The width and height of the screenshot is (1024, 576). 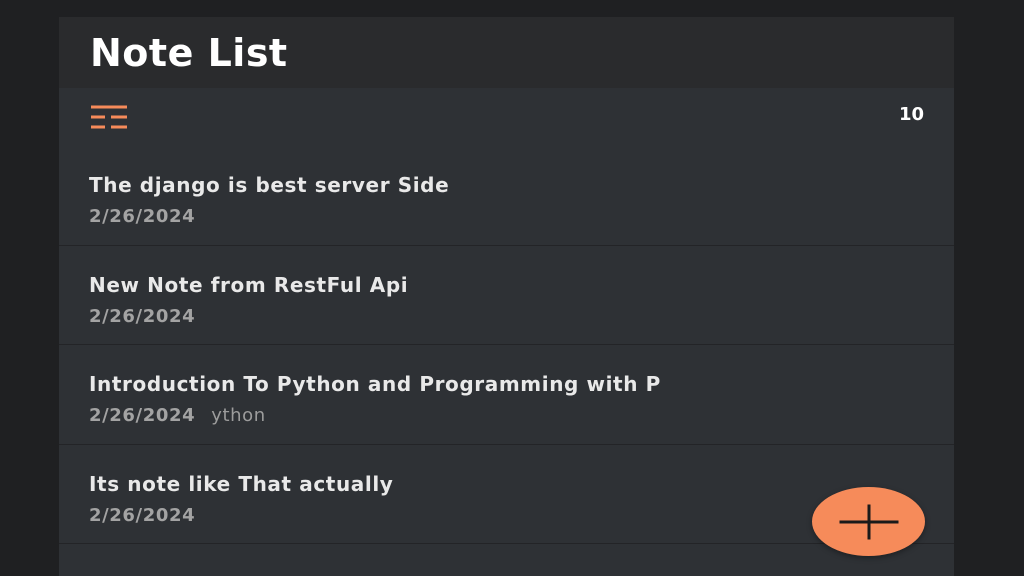 I want to click on page-title: Note List, so click(x=189, y=52).